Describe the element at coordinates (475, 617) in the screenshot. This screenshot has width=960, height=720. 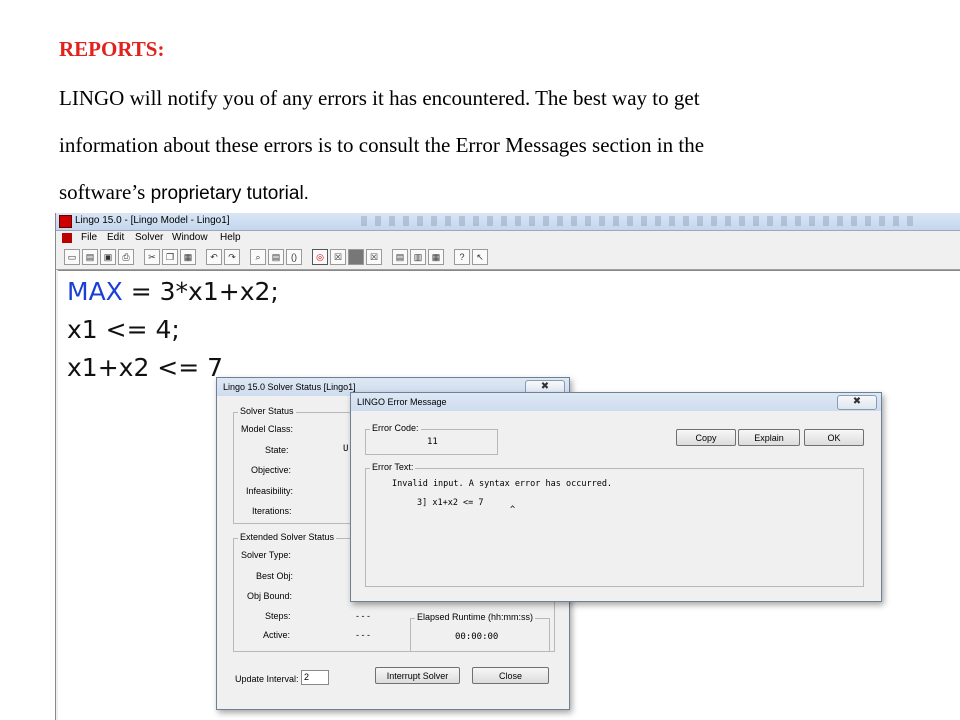
I see `elapsed-runtime-label: Elapsed Runtime (hh:mm:ss)` at that location.